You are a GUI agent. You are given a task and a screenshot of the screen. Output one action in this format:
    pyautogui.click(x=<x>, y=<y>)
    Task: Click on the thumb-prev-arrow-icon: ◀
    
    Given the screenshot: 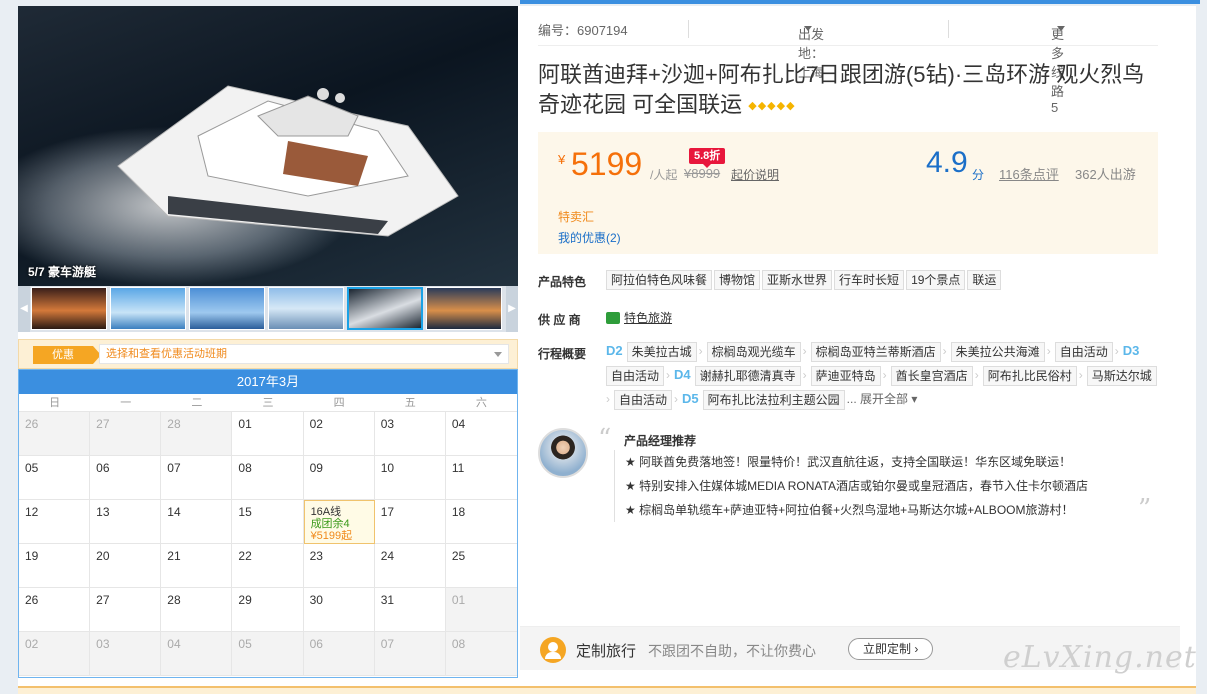 What is the action you would take?
    pyautogui.click(x=24, y=309)
    